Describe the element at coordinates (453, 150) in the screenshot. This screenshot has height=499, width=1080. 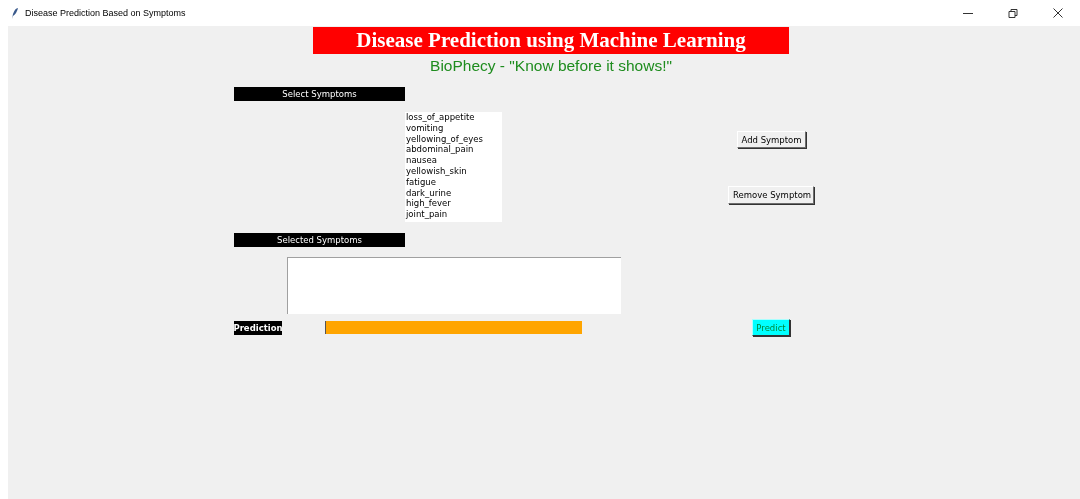
I see `symptom-item: abdominal_pain` at that location.